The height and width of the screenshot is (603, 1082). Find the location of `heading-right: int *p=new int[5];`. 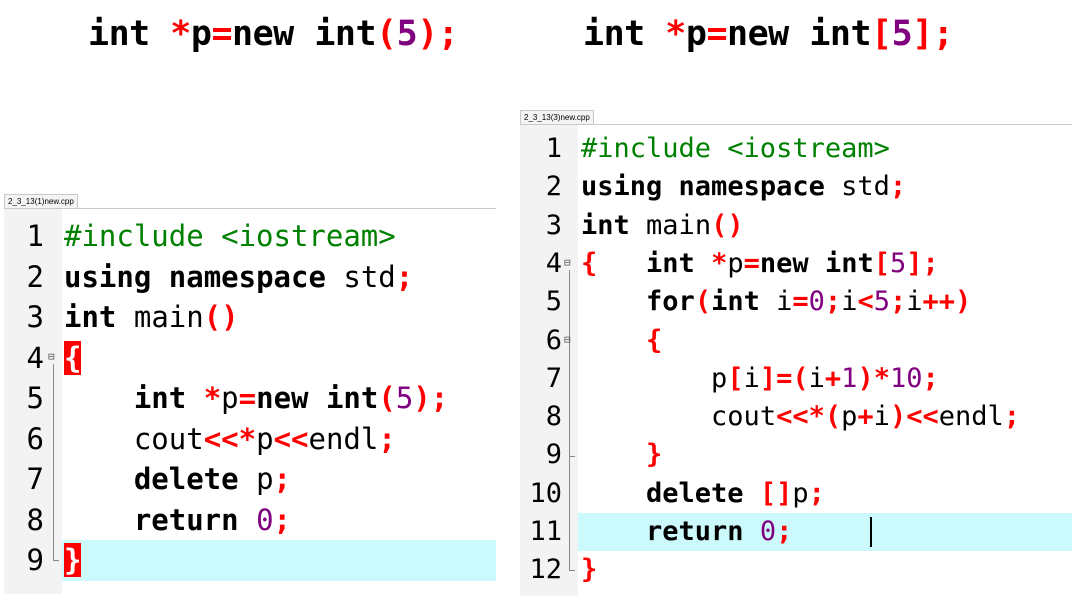

heading-right: int *p=new int[5]; is located at coordinates (768, 34).